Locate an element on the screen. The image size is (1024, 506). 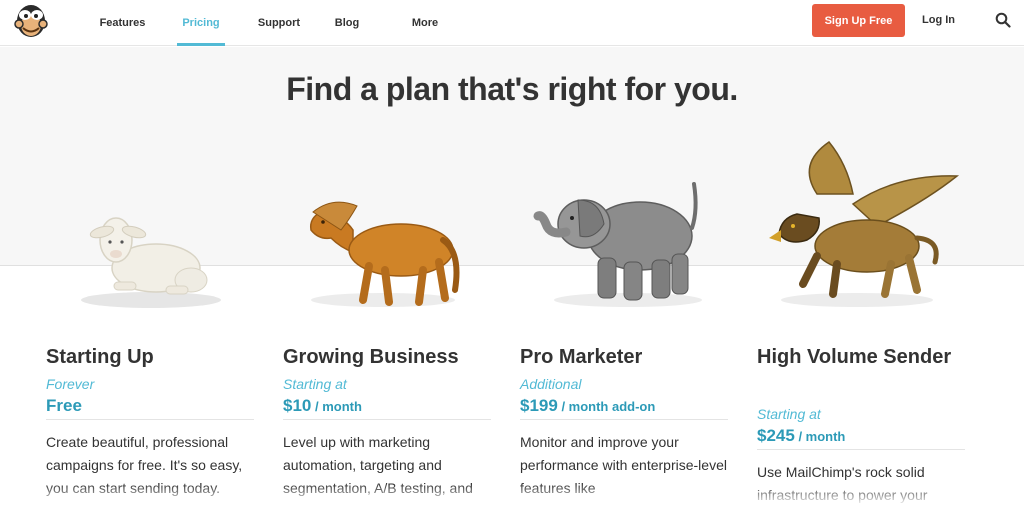
plan-price: $199 / month add-on is located at coordinates (624, 408).